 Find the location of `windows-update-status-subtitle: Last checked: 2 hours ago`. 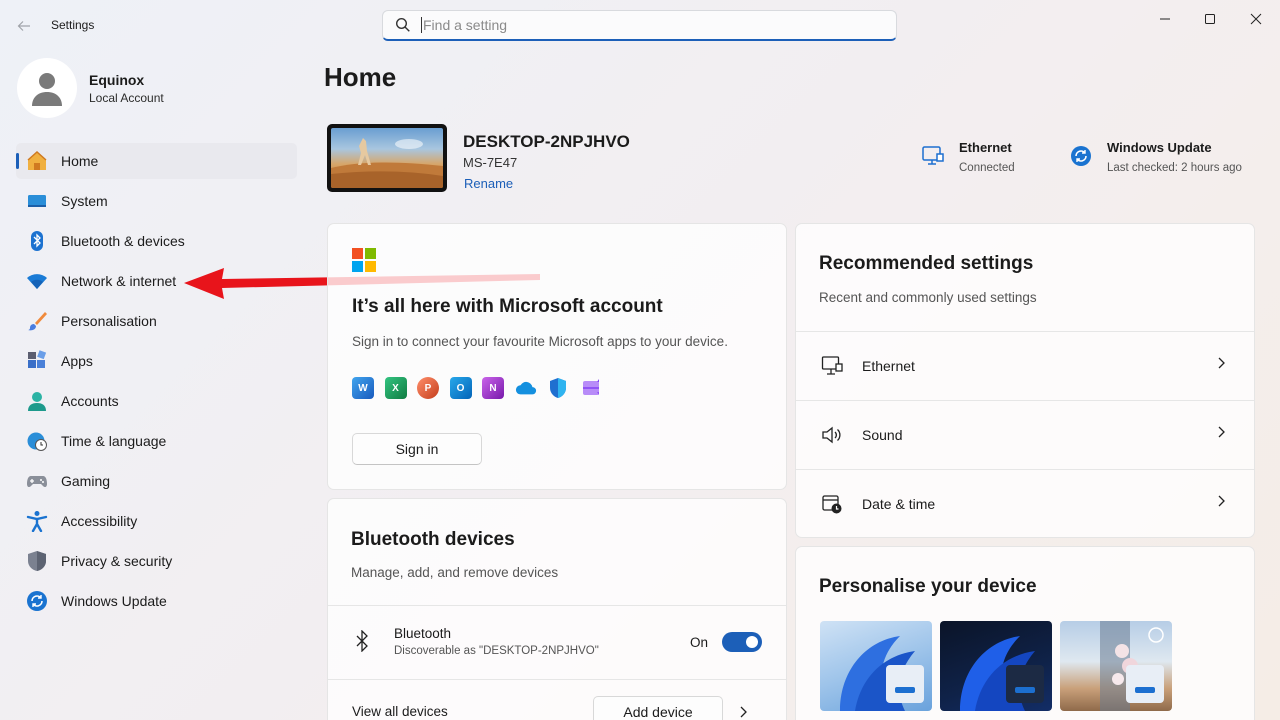

windows-update-status-subtitle: Last checked: 2 hours ago is located at coordinates (1174, 168).